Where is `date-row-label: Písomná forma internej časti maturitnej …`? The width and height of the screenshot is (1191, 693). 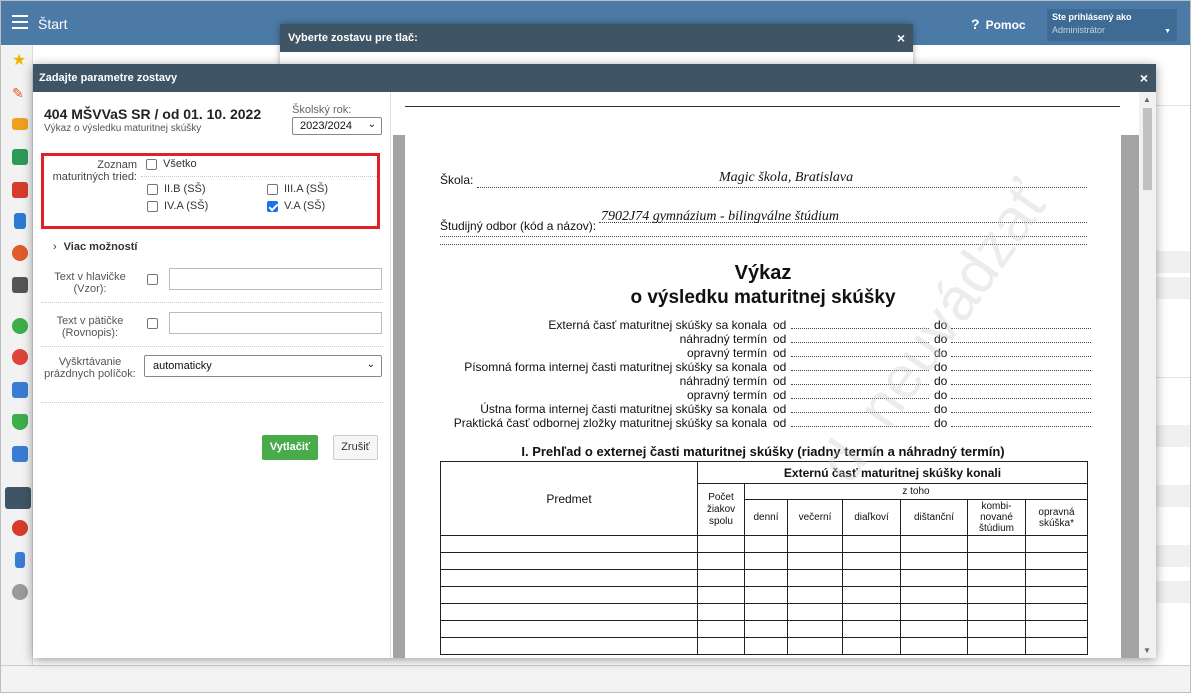 date-row-label: Písomná forma internej časti maturitnej … is located at coordinates (615, 367).